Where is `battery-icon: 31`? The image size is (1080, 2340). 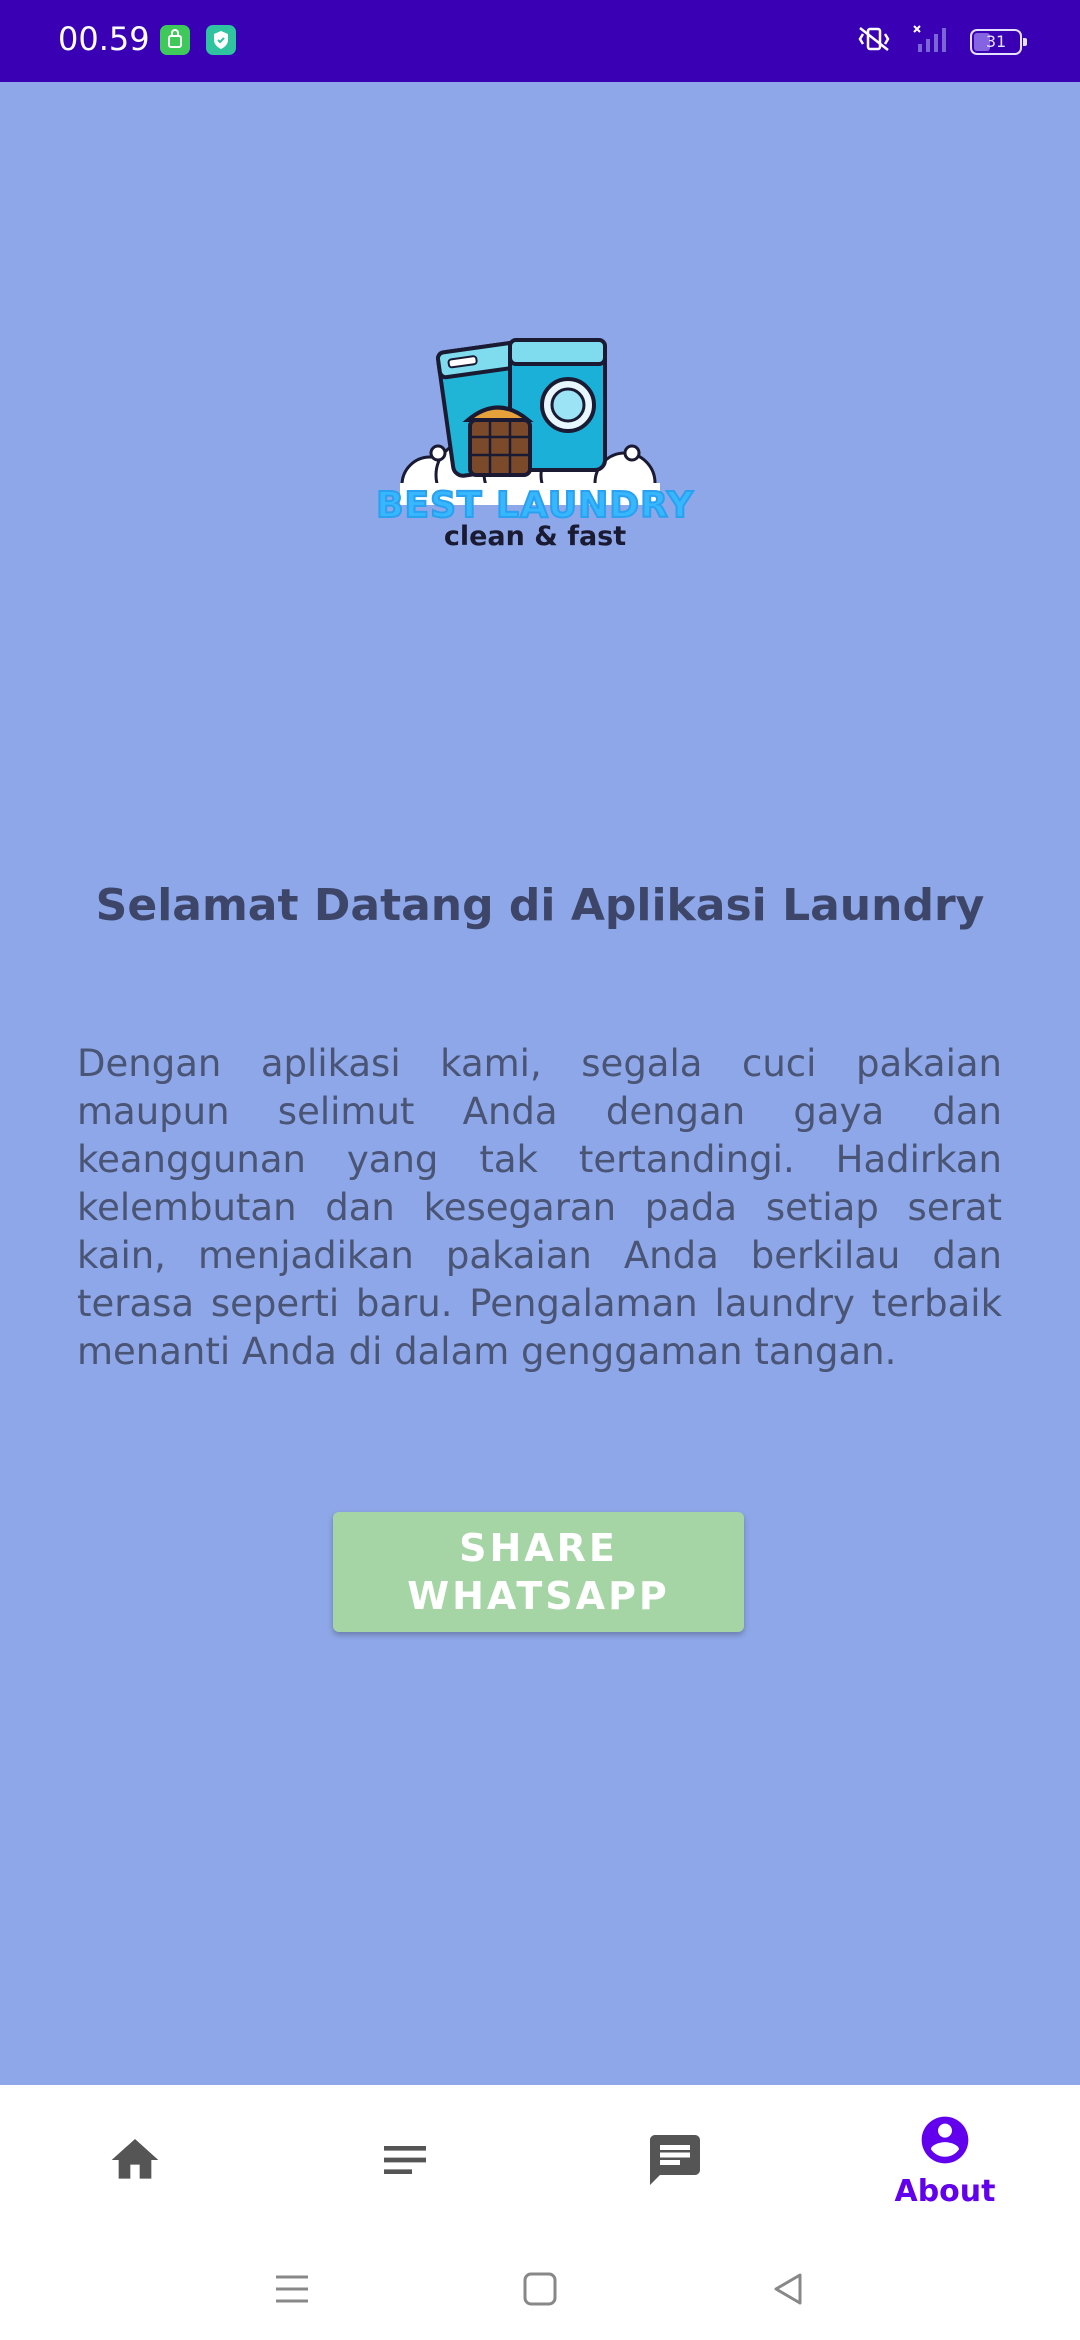
battery-icon: 31 is located at coordinates (998, 41).